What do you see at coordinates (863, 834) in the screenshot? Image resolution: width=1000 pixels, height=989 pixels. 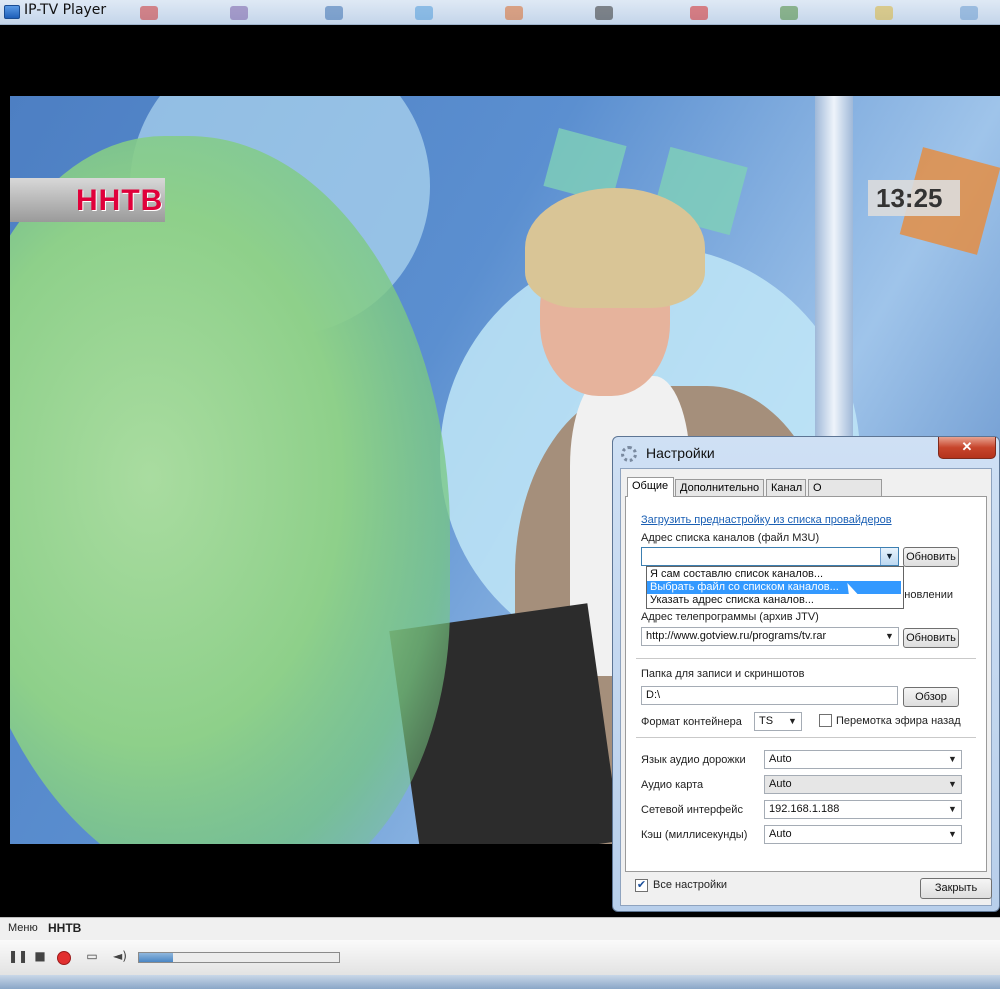 I see `cache-select: Auto ▼` at bounding box center [863, 834].